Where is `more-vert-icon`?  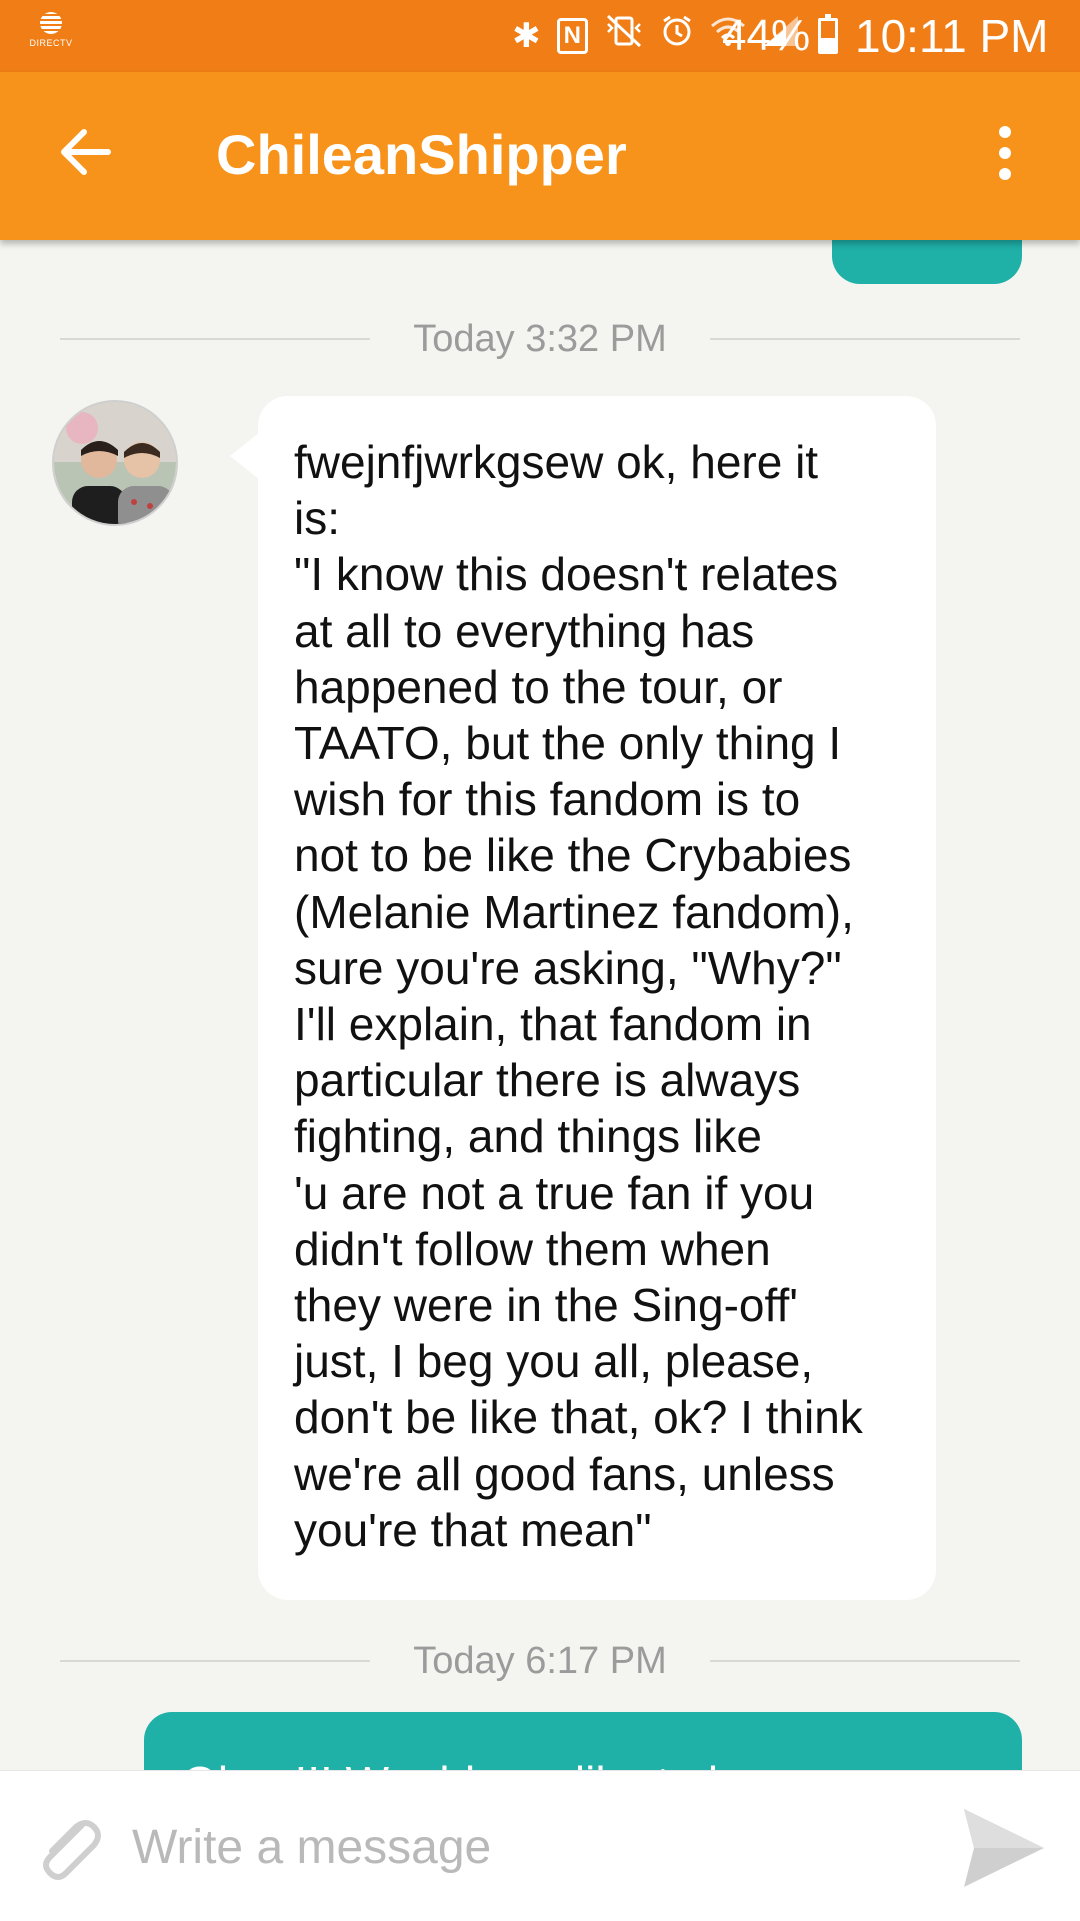 more-vert-icon is located at coordinates (1005, 132).